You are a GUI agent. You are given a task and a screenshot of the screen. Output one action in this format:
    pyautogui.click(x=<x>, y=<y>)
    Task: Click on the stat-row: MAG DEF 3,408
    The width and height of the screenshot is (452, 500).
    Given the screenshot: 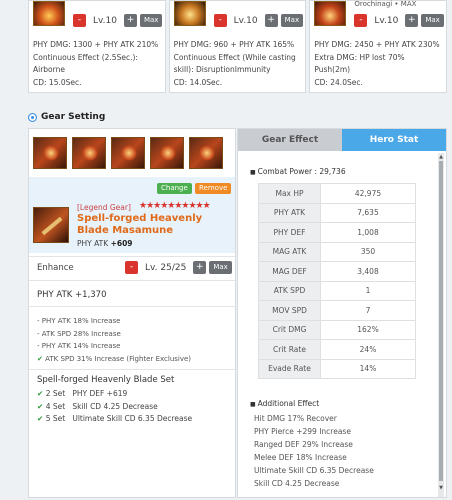 What is the action you would take?
    pyautogui.click(x=337, y=271)
    